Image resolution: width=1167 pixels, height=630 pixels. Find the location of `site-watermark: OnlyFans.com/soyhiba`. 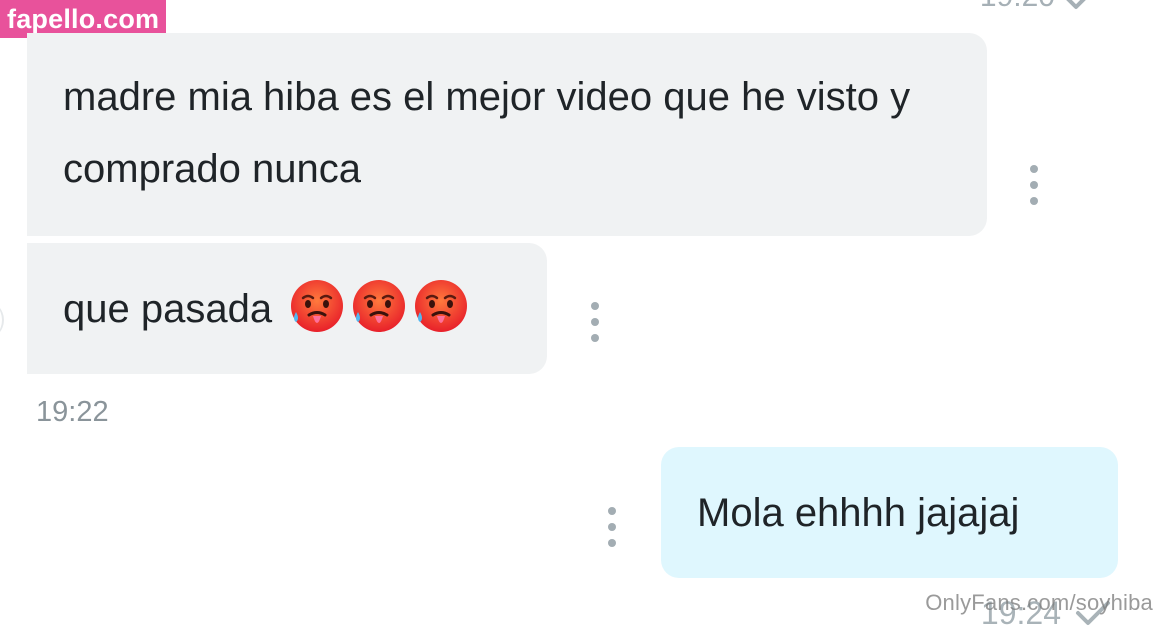

site-watermark: OnlyFans.com/soyhiba is located at coordinates (1039, 602).